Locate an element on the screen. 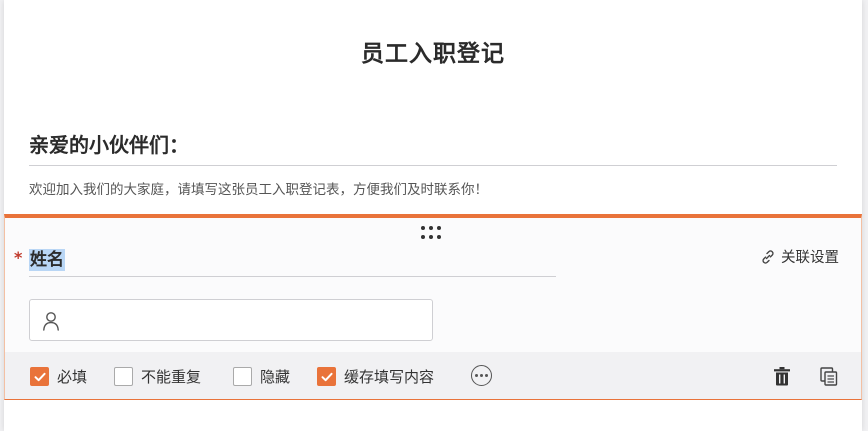 This screenshot has width=868, height=431. cache-checkbox is located at coordinates (326, 376).